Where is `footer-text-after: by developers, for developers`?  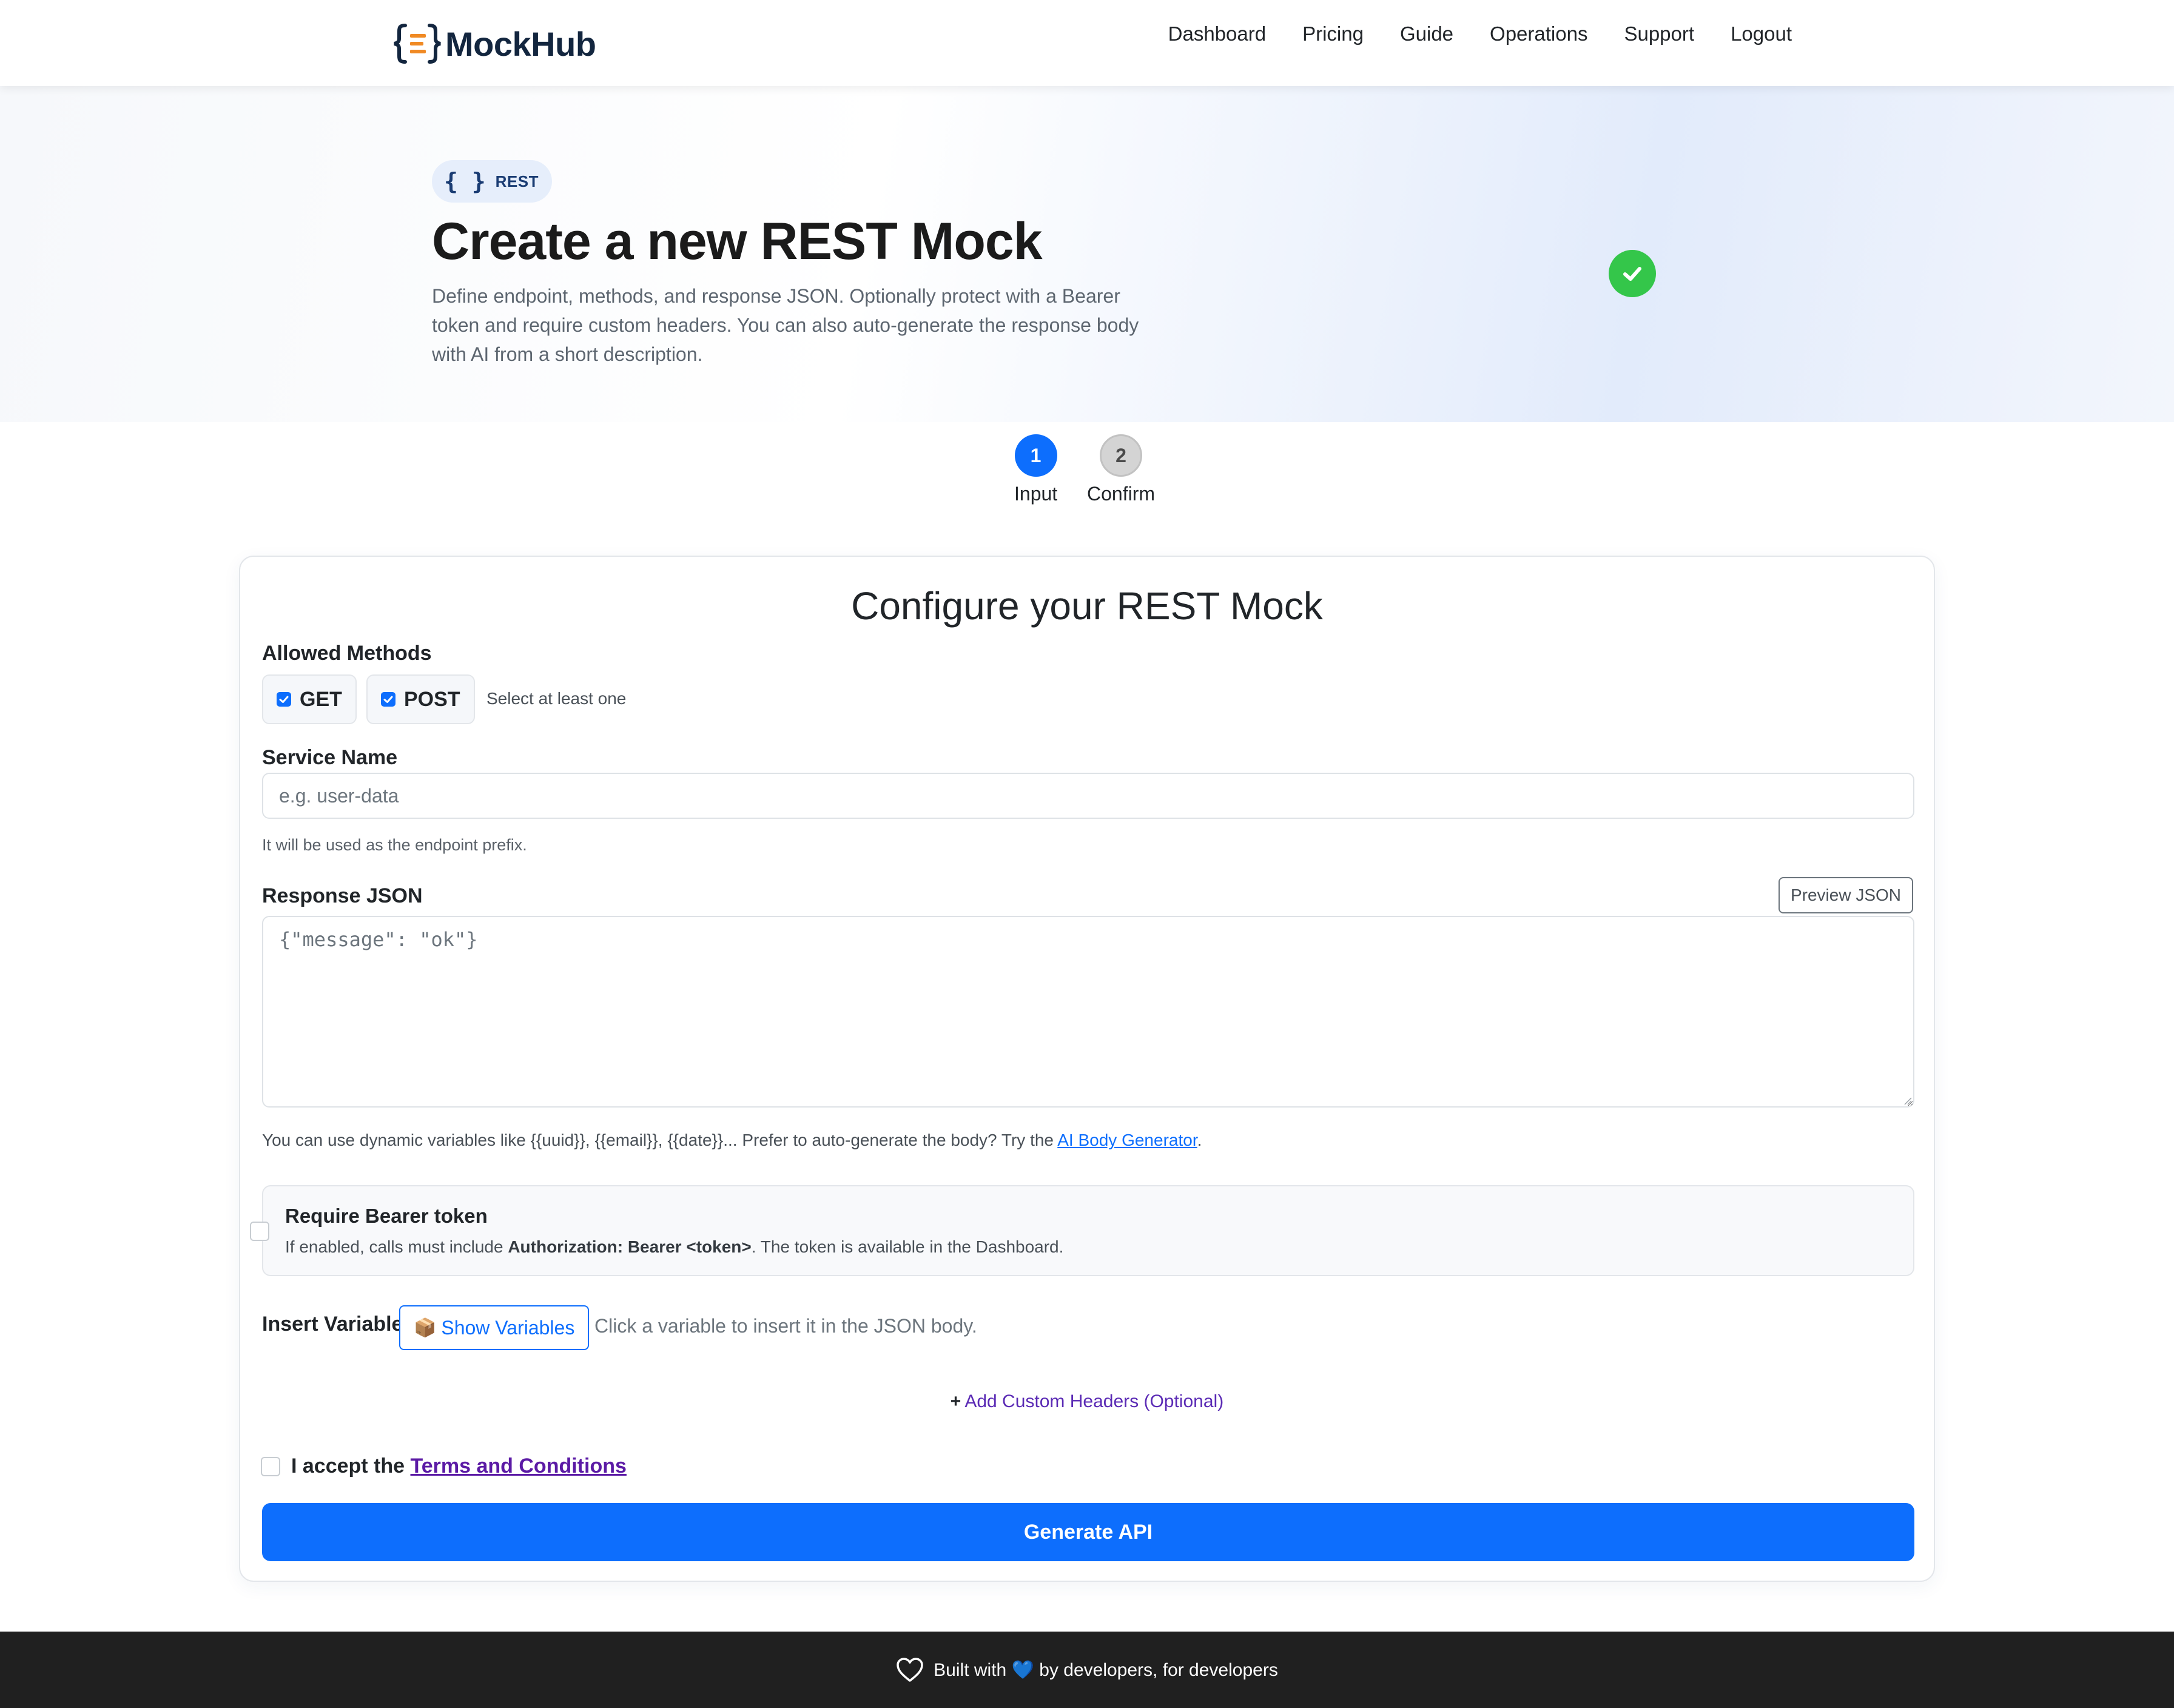
footer-text-after: by developers, for developers is located at coordinates (1156, 1670).